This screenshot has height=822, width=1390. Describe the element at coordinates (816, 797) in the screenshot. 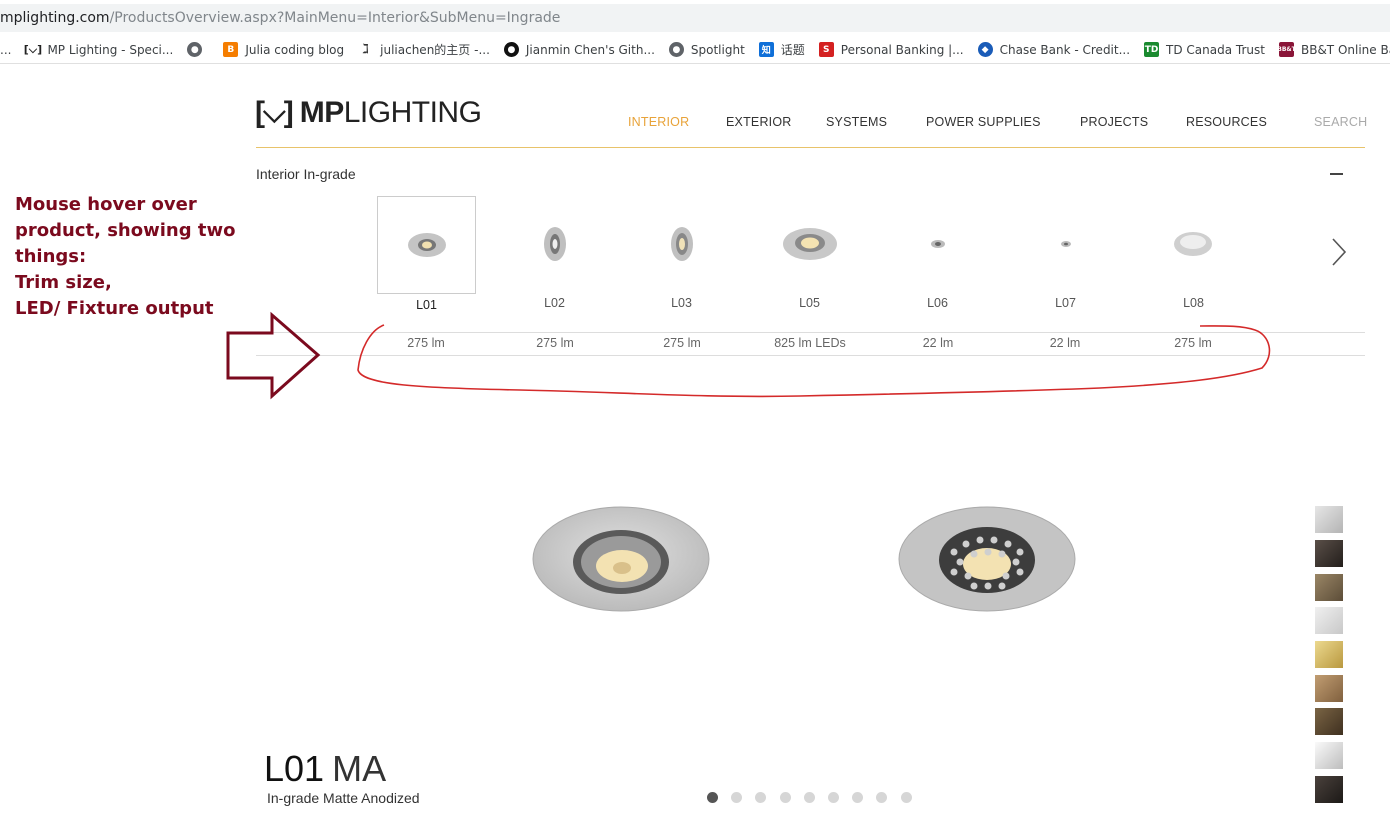

I see `carousel-dots` at that location.